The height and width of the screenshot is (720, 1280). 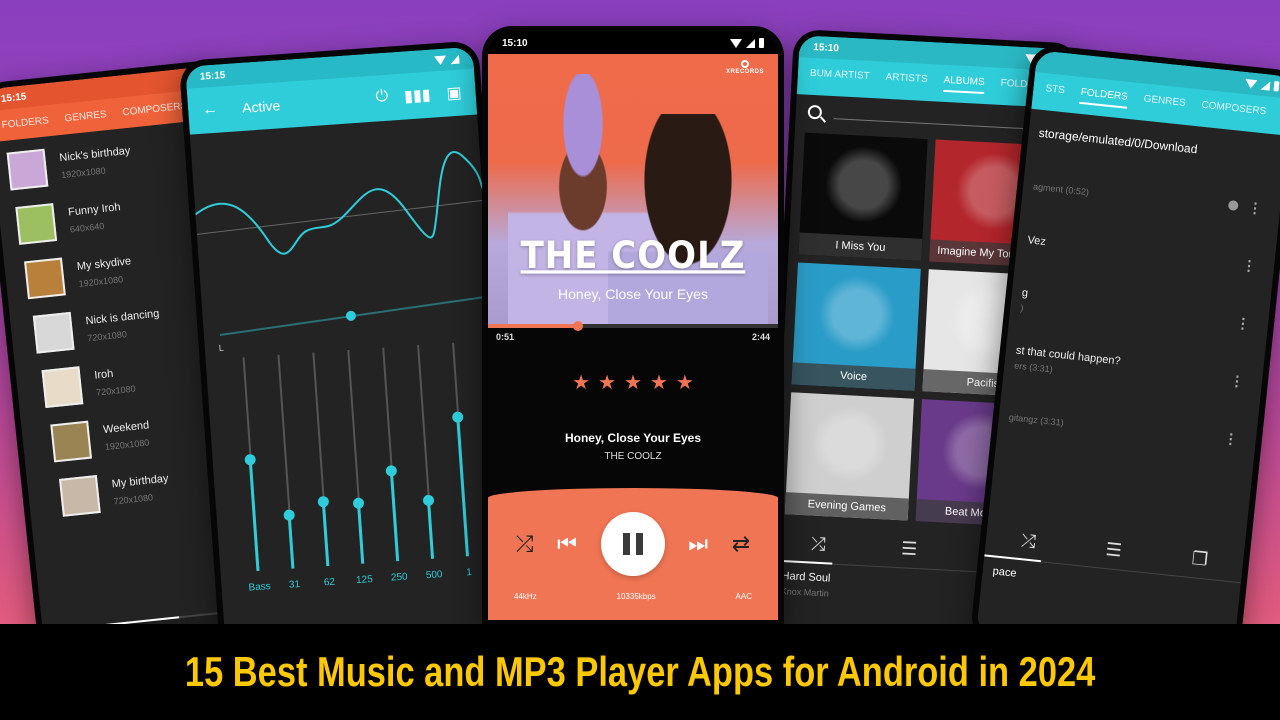 I want to click on eq-band-slider: 125, so click(x=355, y=467).